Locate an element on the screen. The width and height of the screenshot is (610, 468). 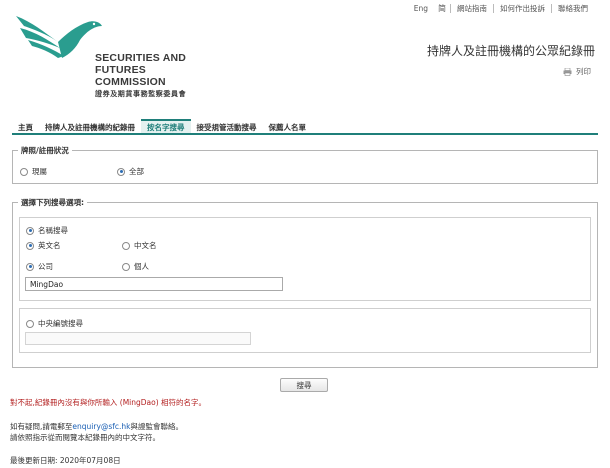
chinese-name-radio: 中文名 is located at coordinates (139, 245).